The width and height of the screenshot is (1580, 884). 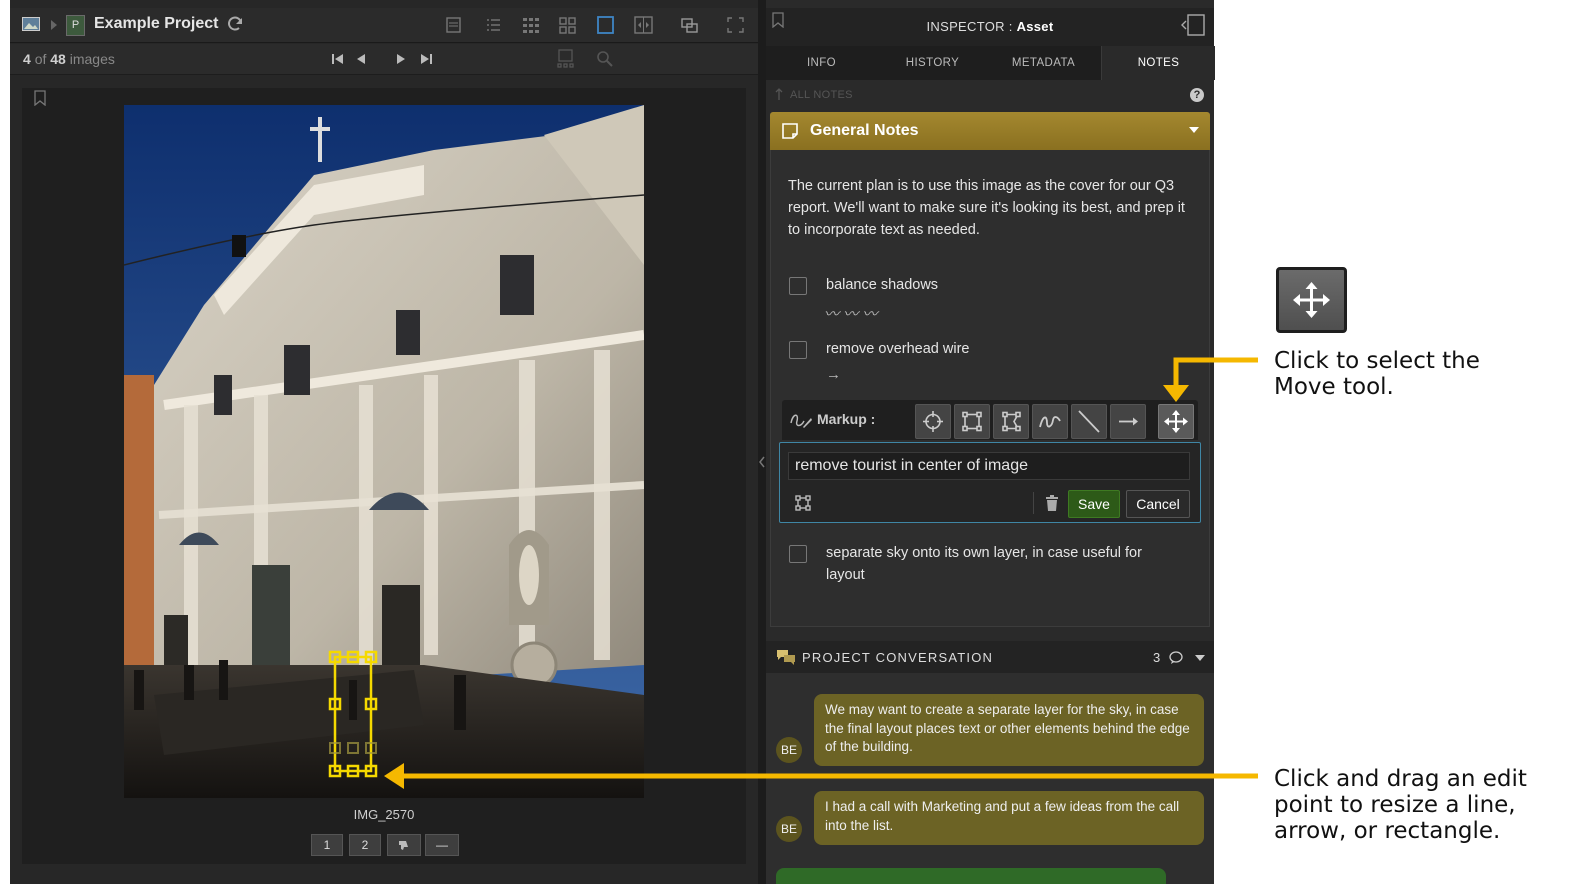 What do you see at coordinates (338, 59) in the screenshot?
I see `first-image-icon` at bounding box center [338, 59].